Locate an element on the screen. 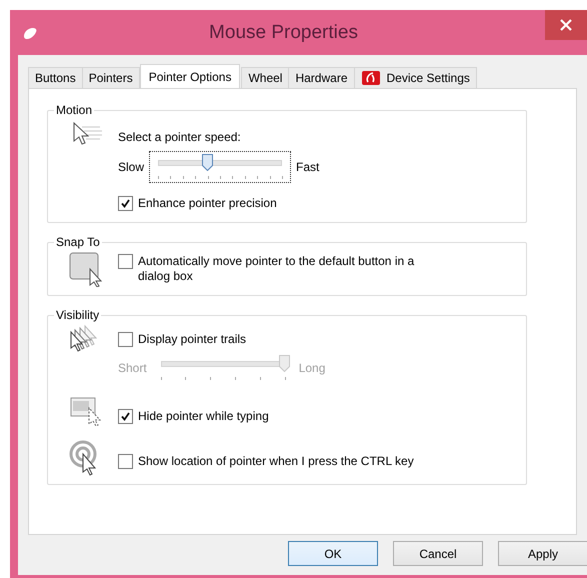 Image resolution: width=587 pixels, height=578 pixels. dialog-button: Cancel is located at coordinates (438, 553).